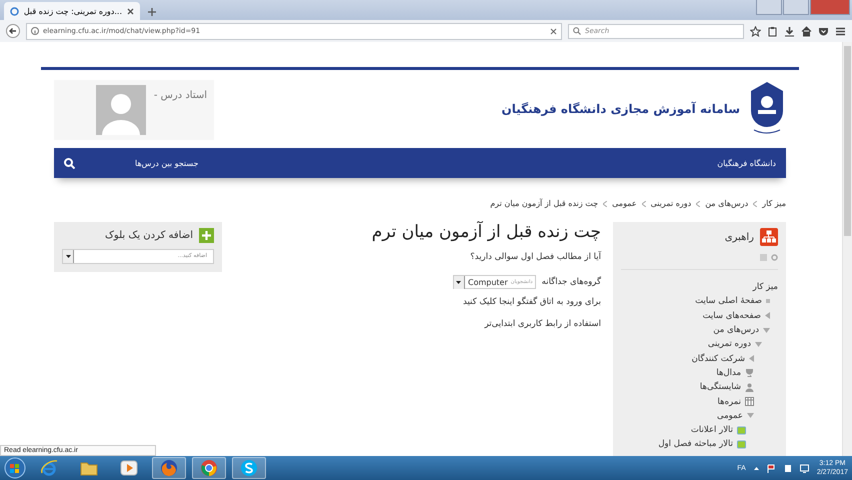 This screenshot has height=480, width=852. I want to click on ring-swoosh-icon, so click(49, 468).